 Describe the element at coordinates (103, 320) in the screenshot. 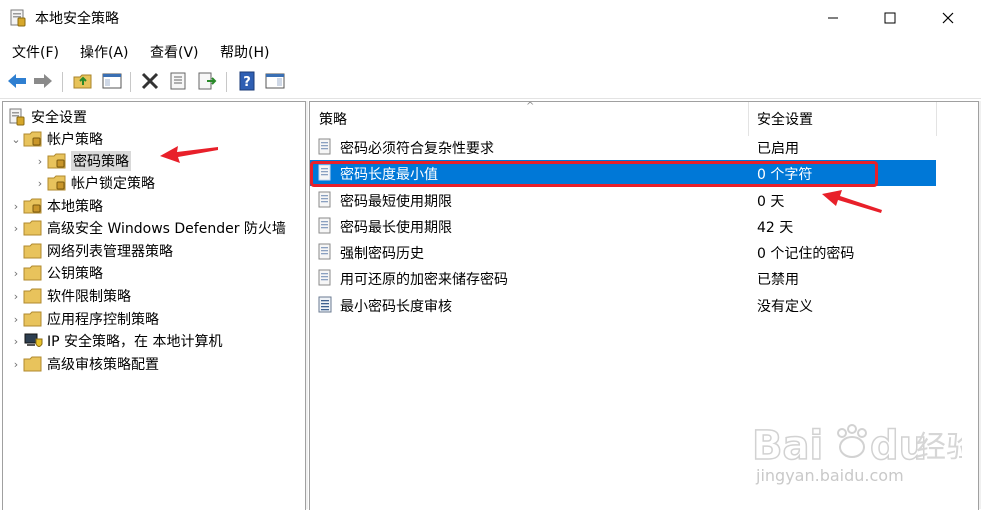

I see `tree-item-label: 应用程序控制策略` at that location.